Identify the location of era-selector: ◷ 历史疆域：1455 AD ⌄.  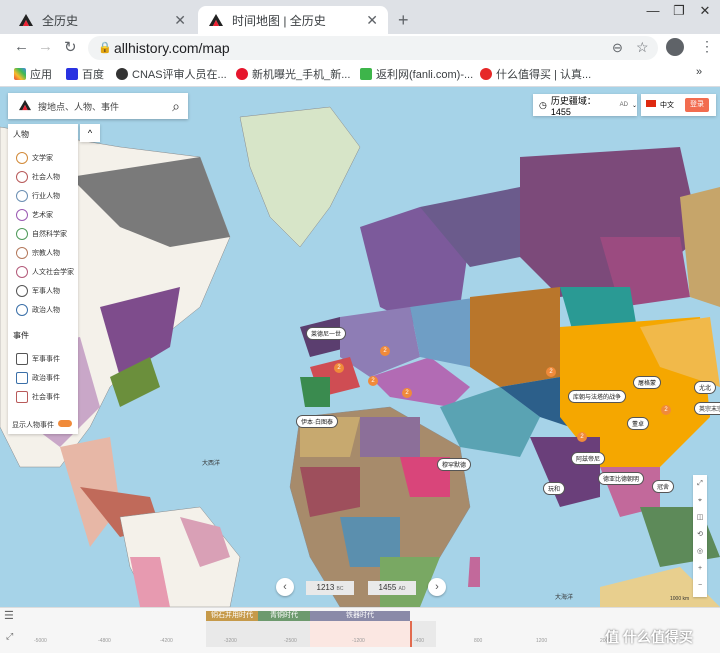
(585, 105).